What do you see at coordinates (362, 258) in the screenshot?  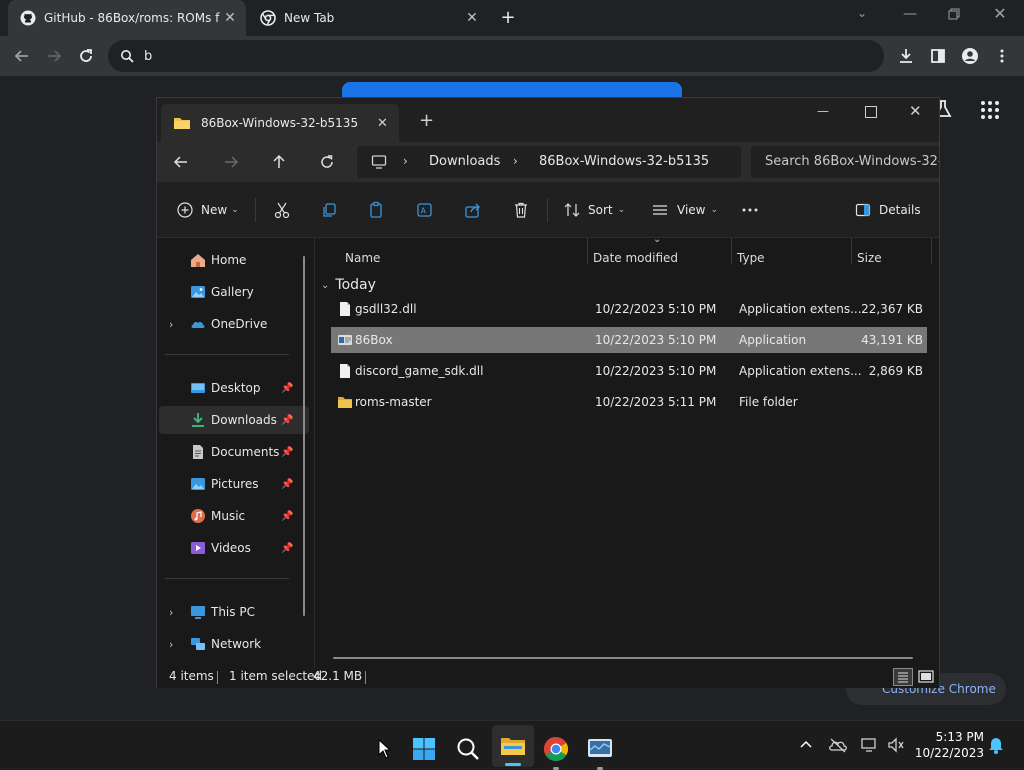 I see `column-header-name: Name` at bounding box center [362, 258].